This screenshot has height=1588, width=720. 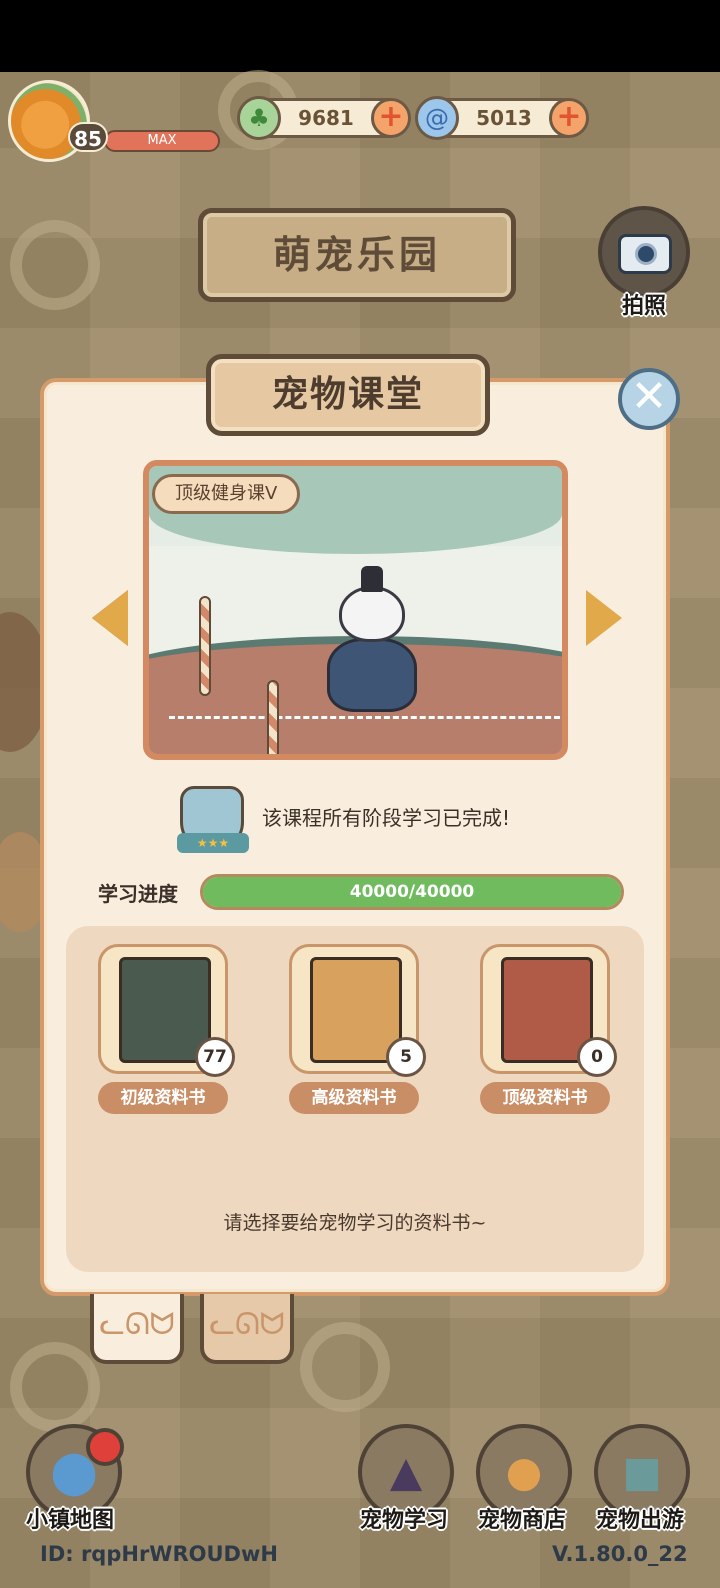 I want to click on book-card-advanced: 5, so click(x=357, y=1010).